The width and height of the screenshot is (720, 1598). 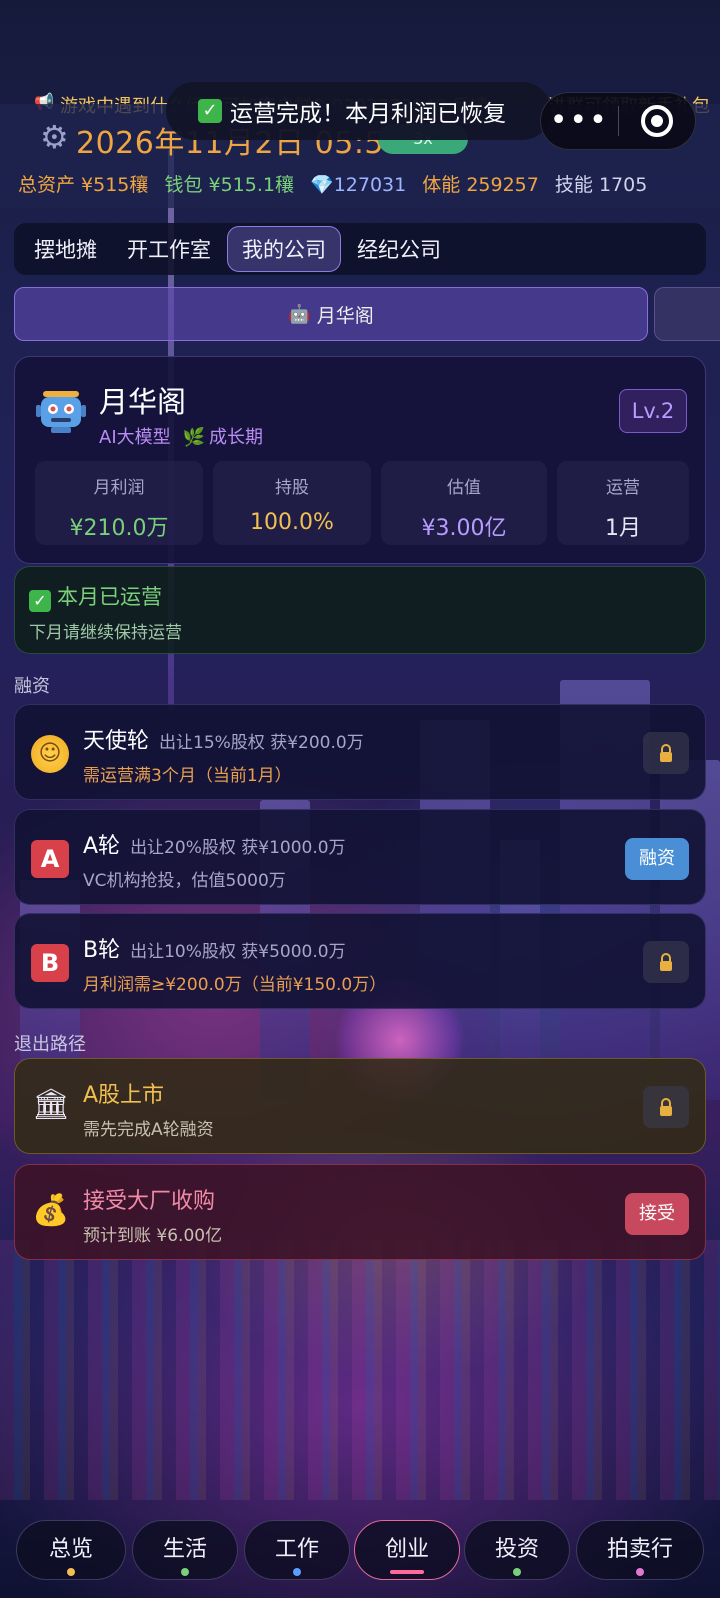 I want to click on nav-startup: 创业, so click(x=407, y=1550).